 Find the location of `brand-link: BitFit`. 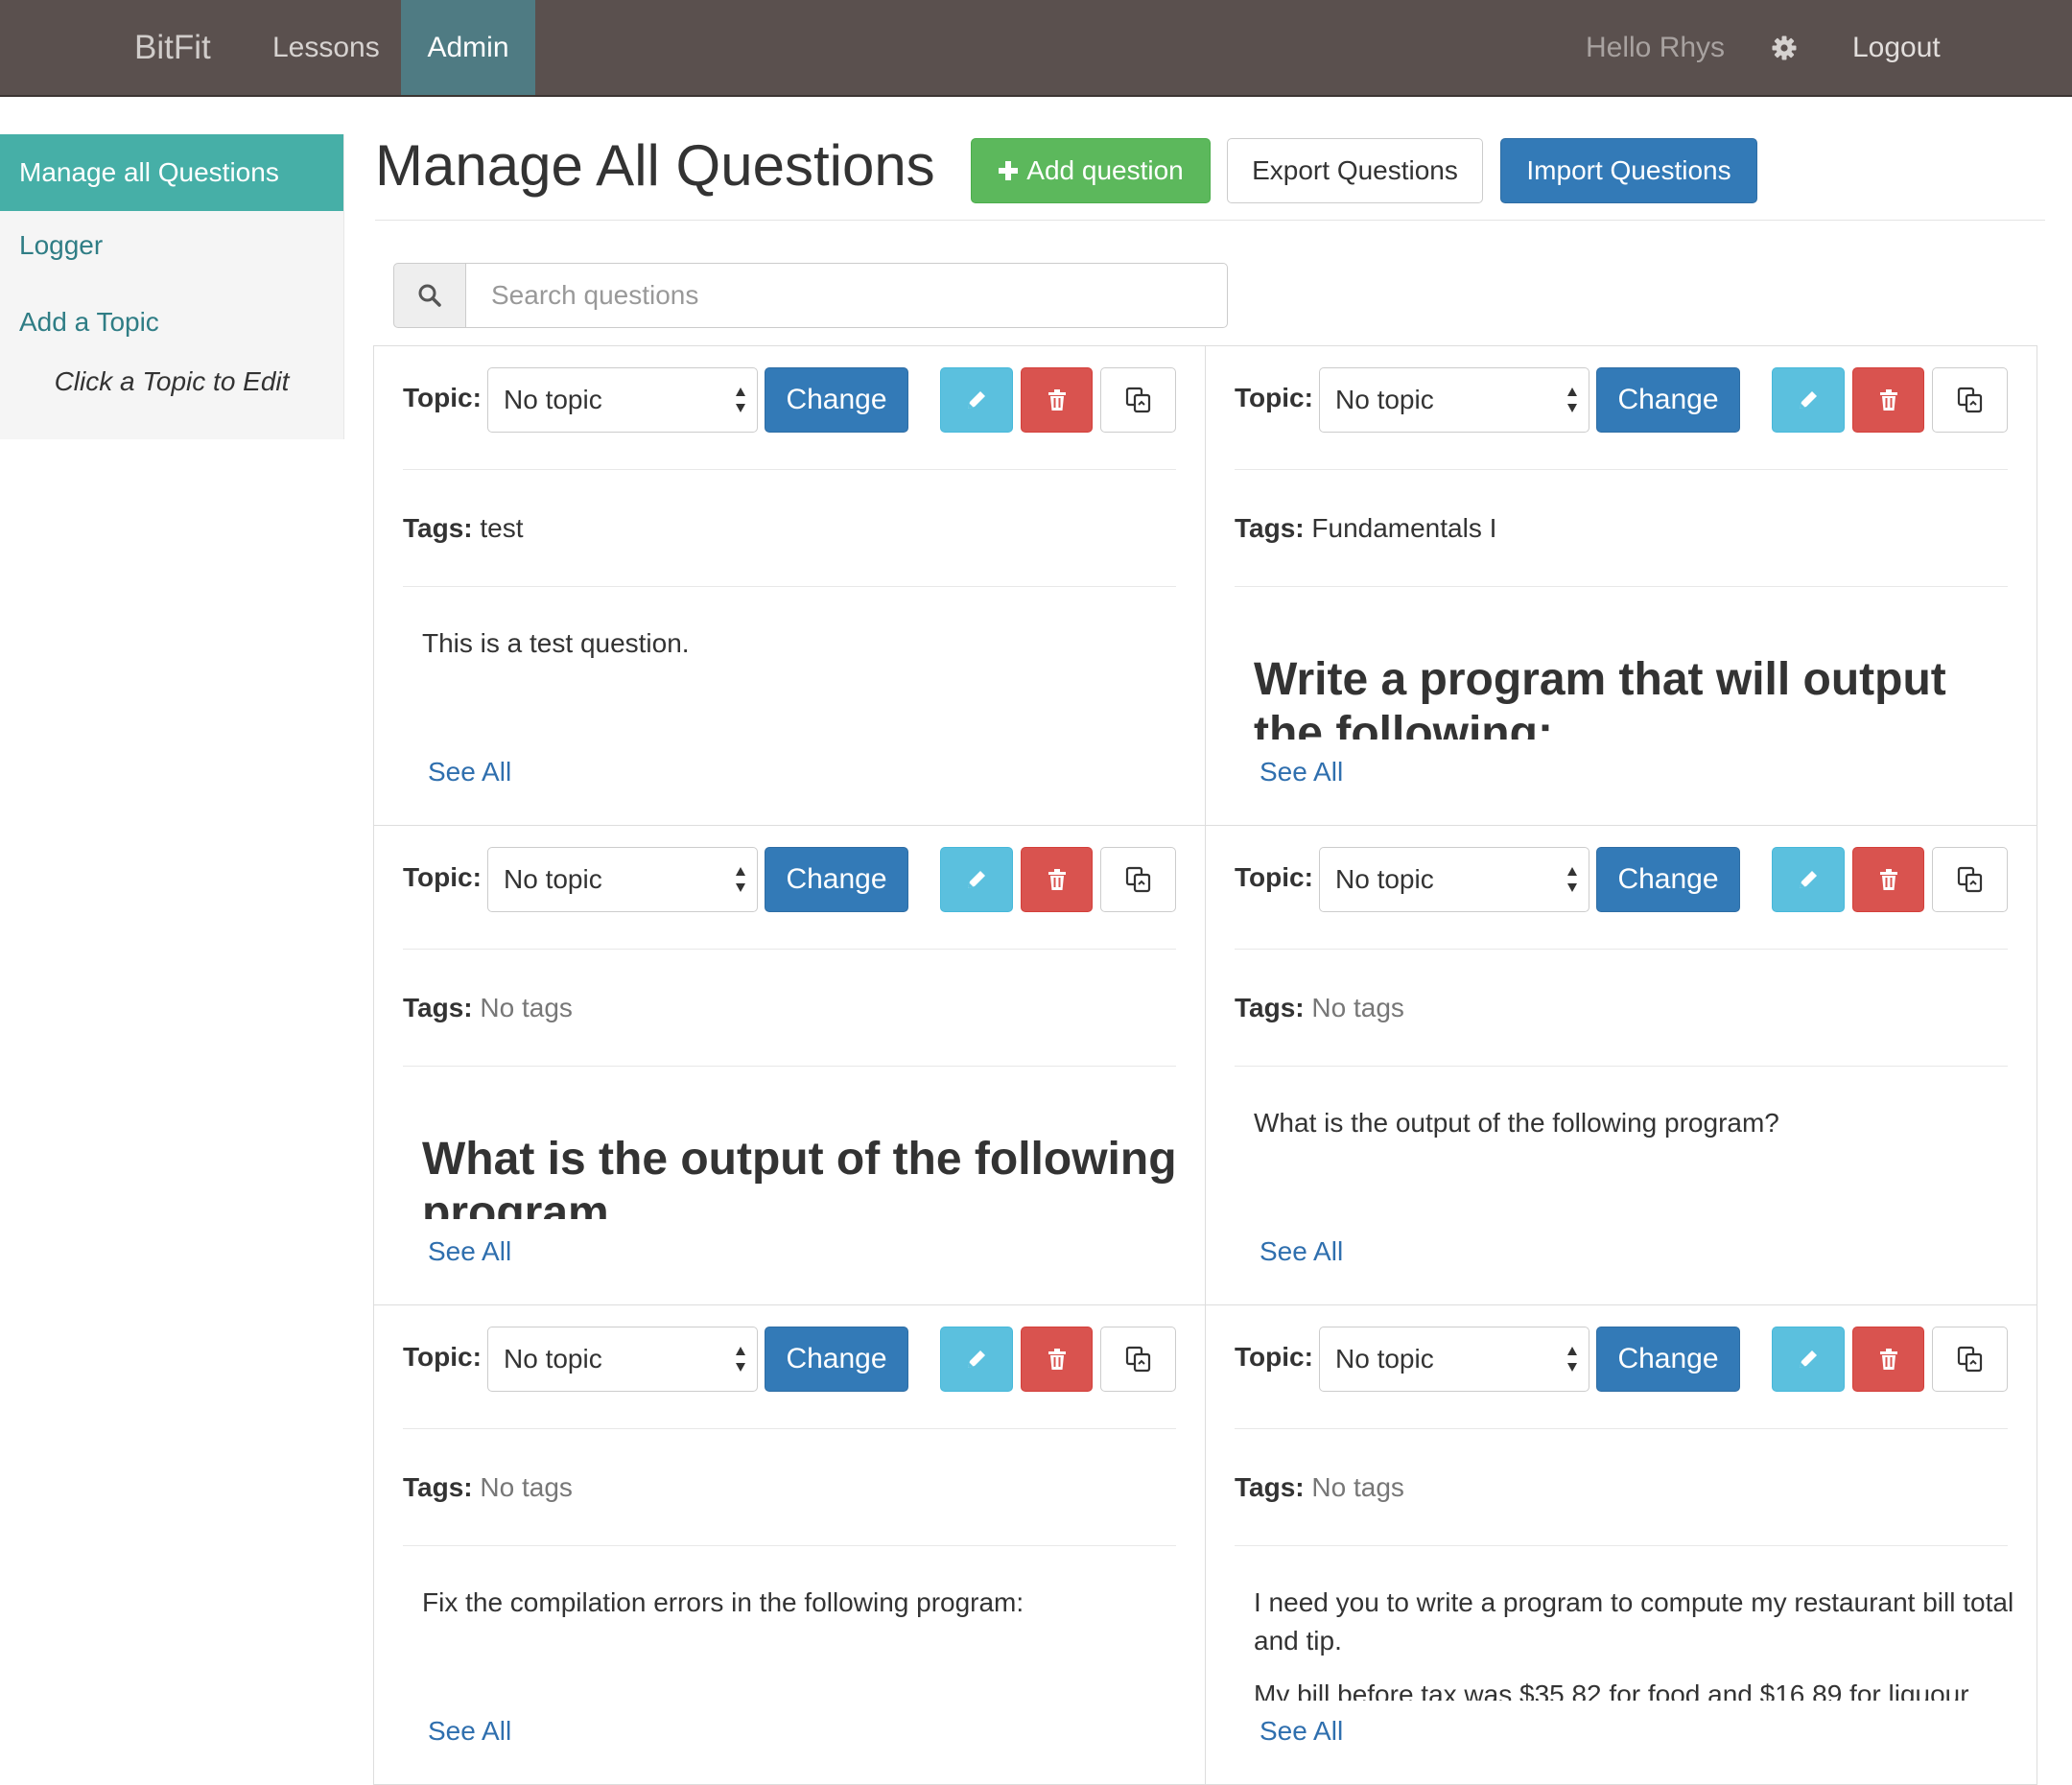

brand-link: BitFit is located at coordinates (172, 47).